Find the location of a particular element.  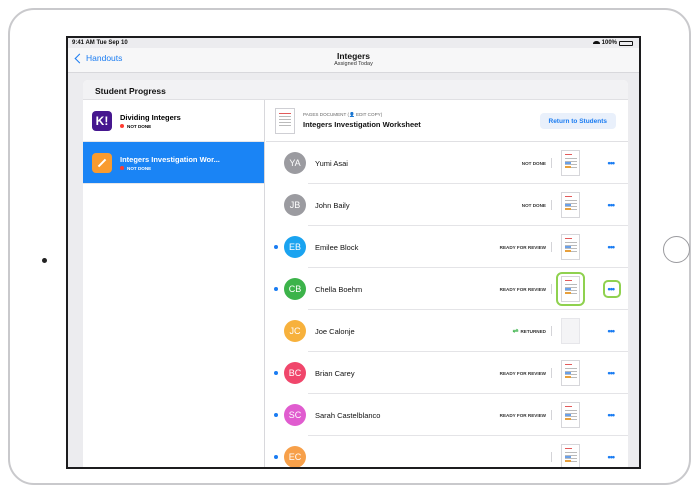

highlight-thumbnail is located at coordinates (570, 289).